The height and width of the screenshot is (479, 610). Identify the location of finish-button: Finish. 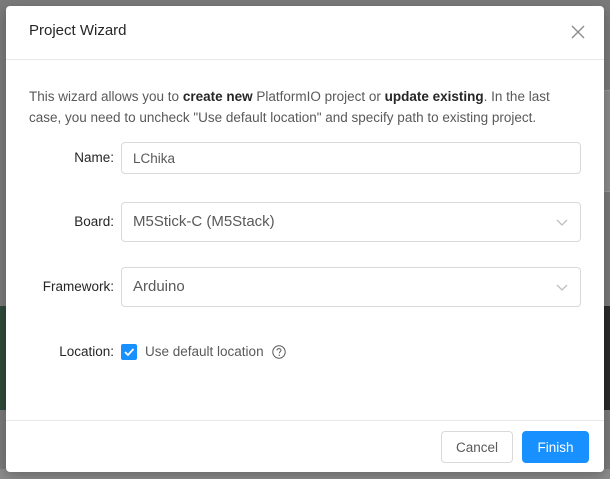
(555, 447).